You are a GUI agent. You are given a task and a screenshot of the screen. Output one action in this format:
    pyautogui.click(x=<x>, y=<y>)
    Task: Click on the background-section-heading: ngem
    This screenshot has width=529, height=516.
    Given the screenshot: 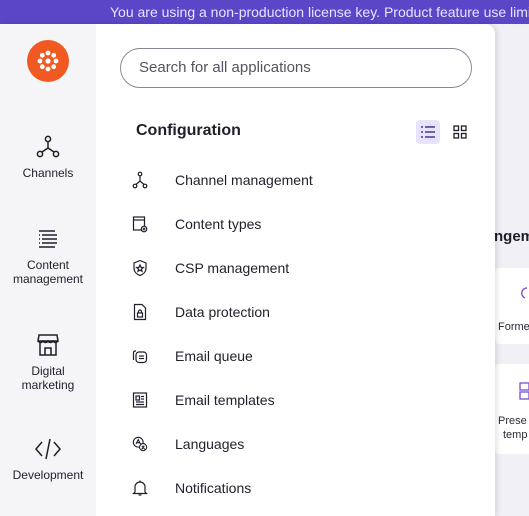 What is the action you would take?
    pyautogui.click(x=512, y=236)
    